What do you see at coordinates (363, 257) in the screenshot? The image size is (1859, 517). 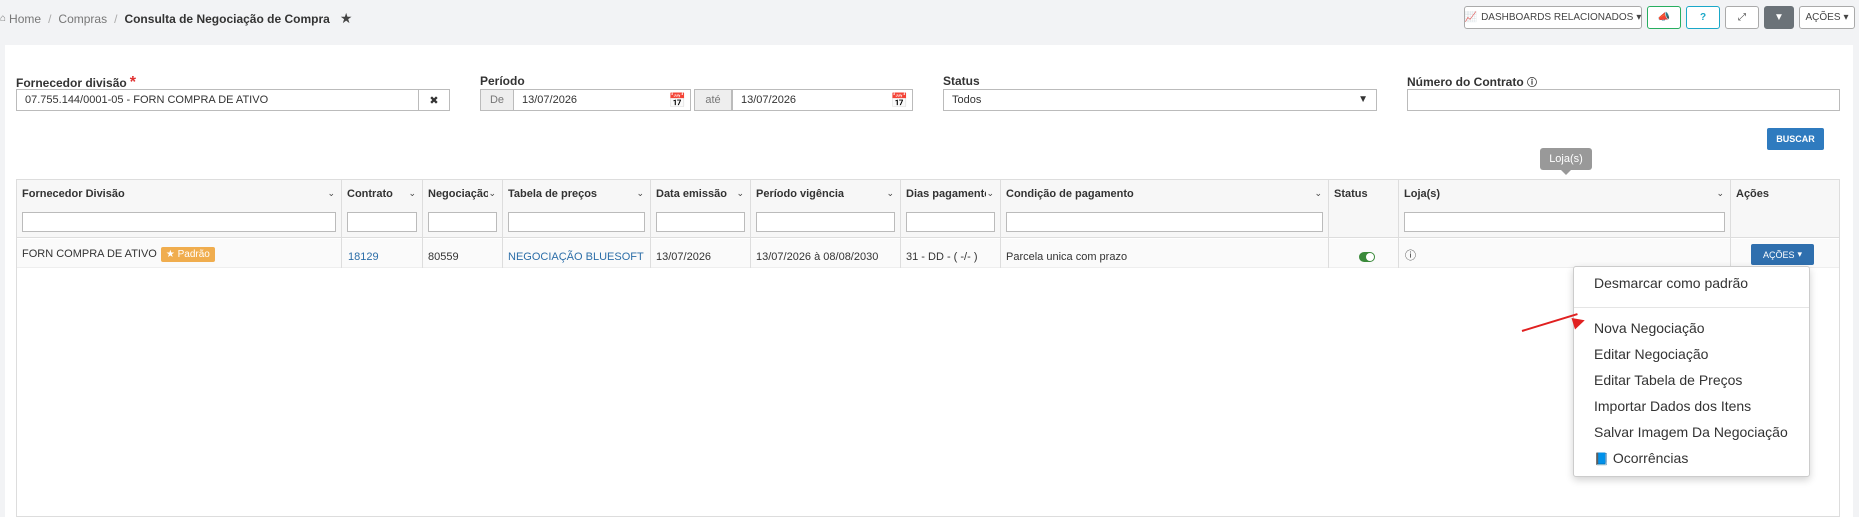 I see `cell-contrato-link: 18129` at bounding box center [363, 257].